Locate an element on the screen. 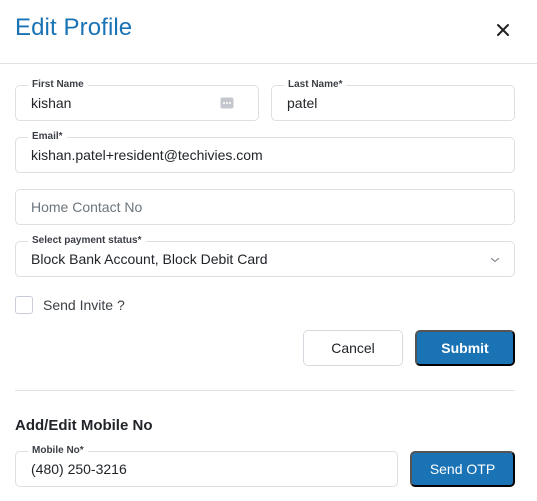 The width and height of the screenshot is (537, 501). first-name-value: kishan is located at coordinates (51, 103).